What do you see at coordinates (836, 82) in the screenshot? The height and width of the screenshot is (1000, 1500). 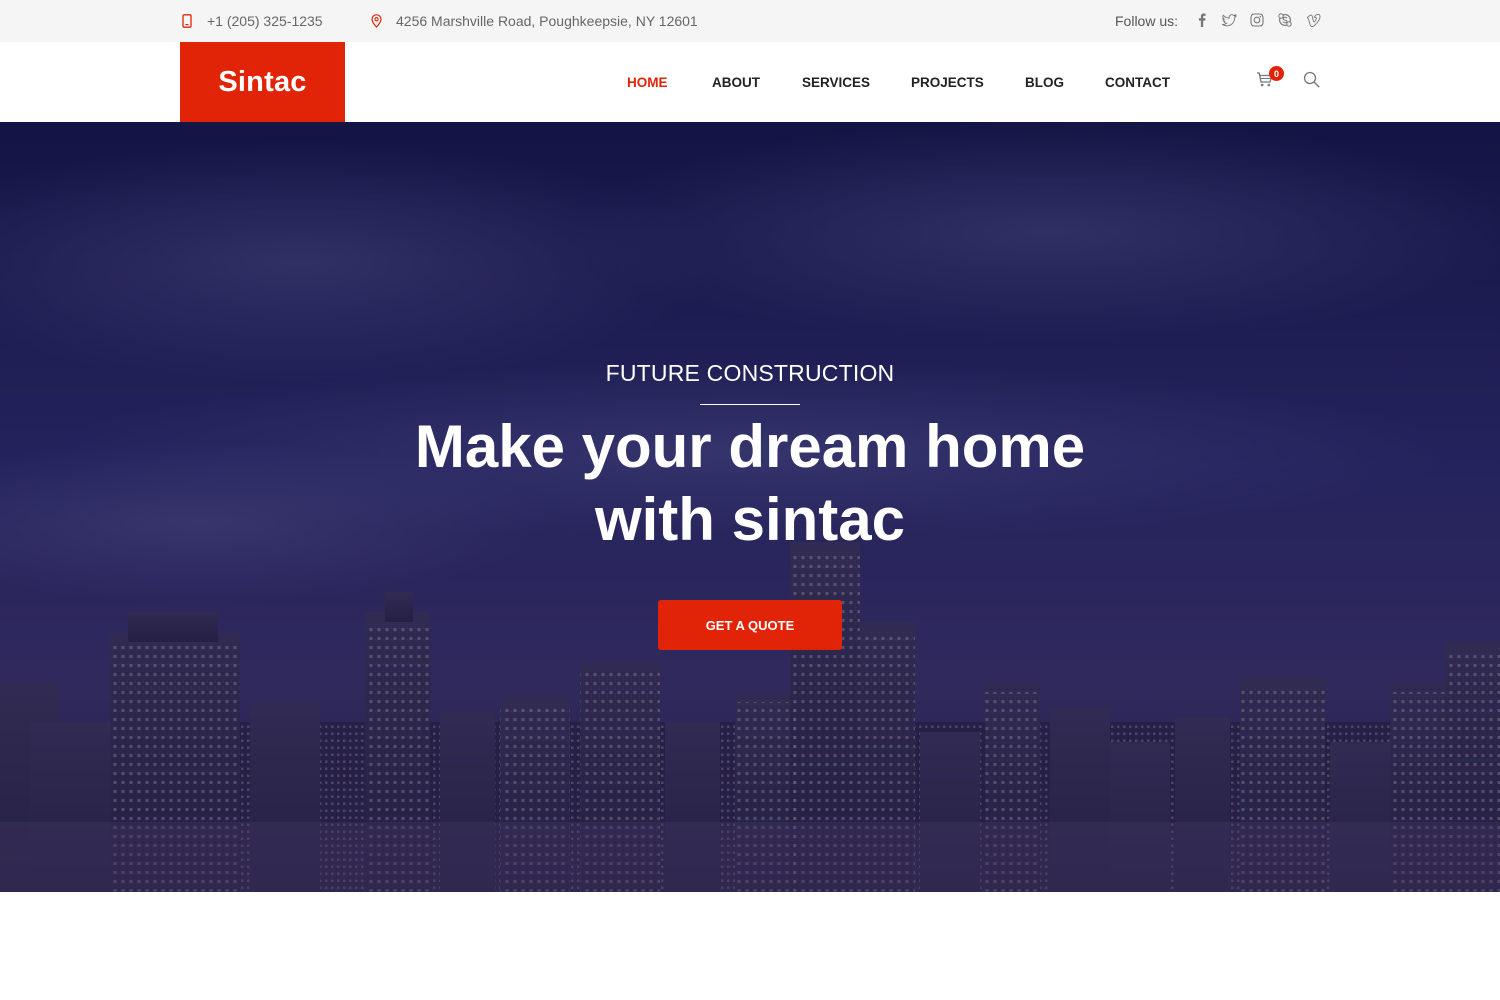 I see `nav-services: SERVICES` at bounding box center [836, 82].